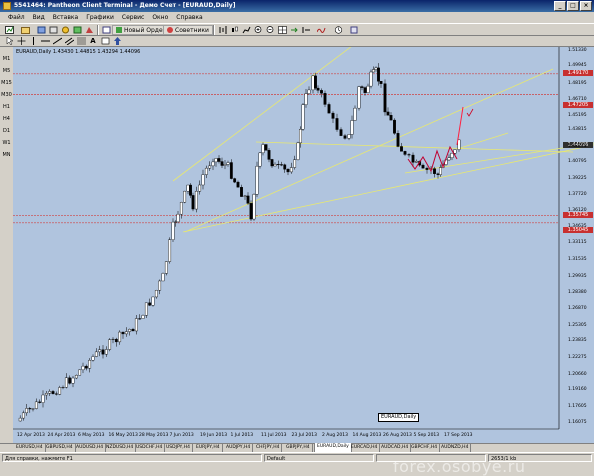  Describe the element at coordinates (69, 41) in the screenshot. I see `equidistant-channel-icon` at that location.